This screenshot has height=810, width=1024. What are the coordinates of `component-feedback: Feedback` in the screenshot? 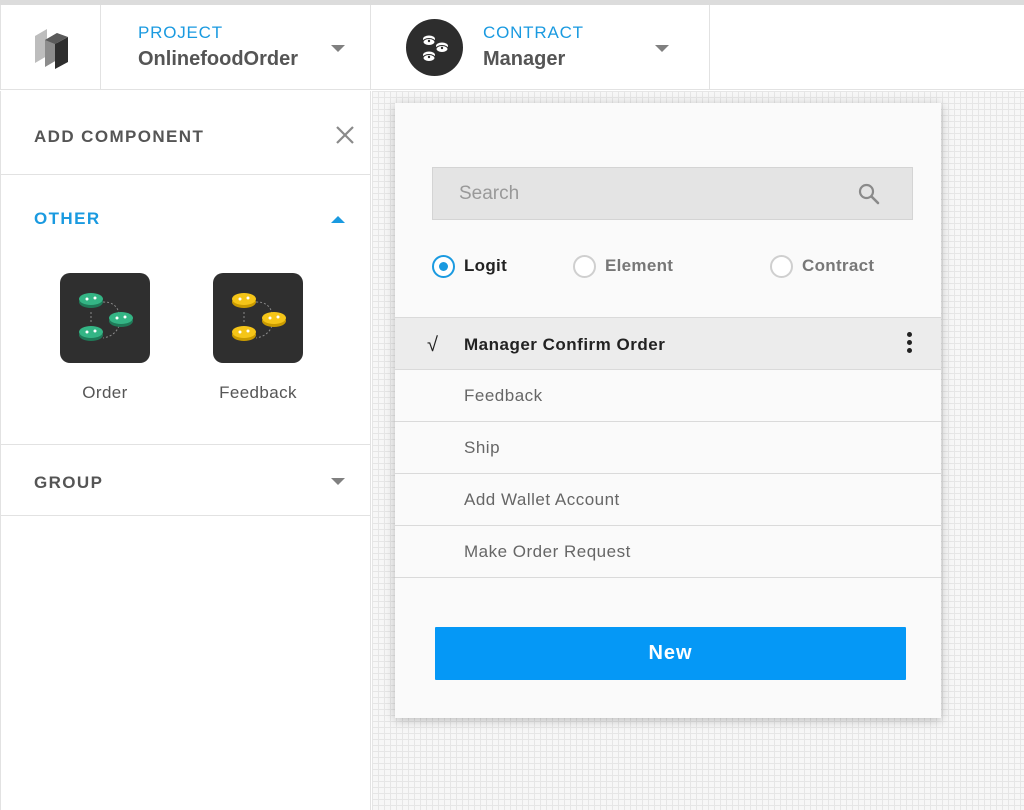 It's located at (258, 338).